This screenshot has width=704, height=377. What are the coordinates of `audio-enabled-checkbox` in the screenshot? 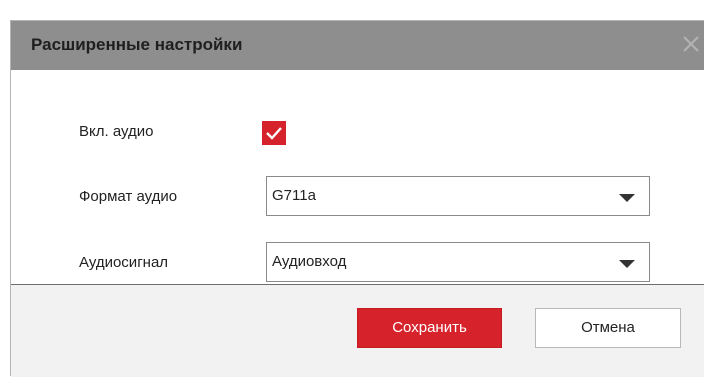 It's located at (274, 133).